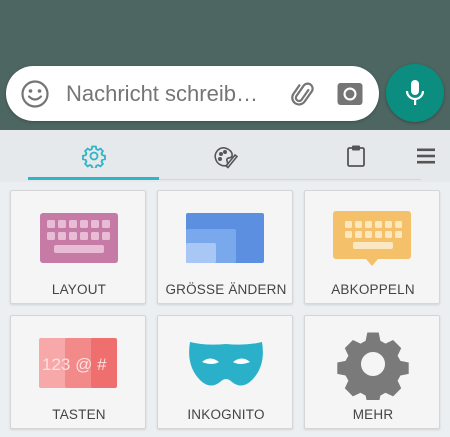 This screenshot has height=437, width=450. I want to click on clipboard-icon, so click(355, 156).